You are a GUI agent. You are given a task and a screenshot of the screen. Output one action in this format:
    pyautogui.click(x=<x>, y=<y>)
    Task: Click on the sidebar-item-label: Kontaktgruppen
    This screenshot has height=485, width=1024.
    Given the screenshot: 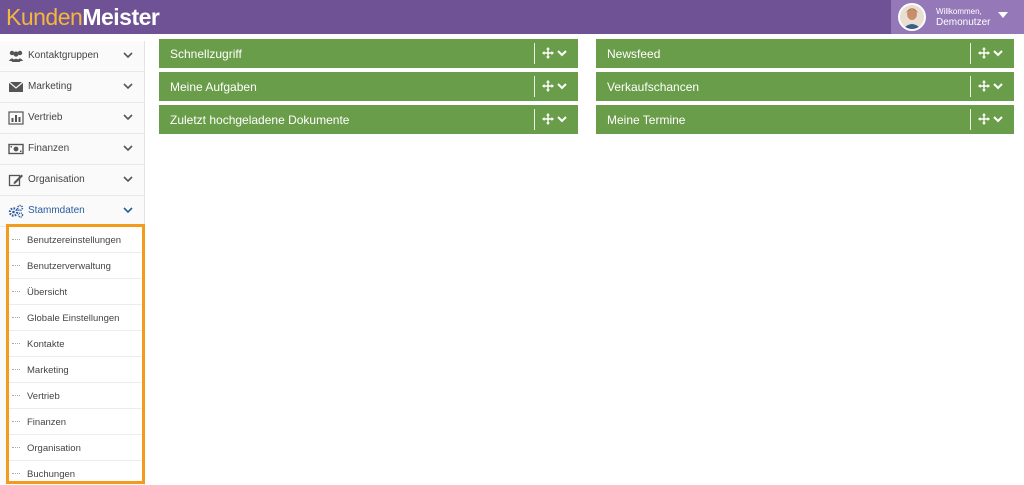 What is the action you would take?
    pyautogui.click(x=63, y=55)
    